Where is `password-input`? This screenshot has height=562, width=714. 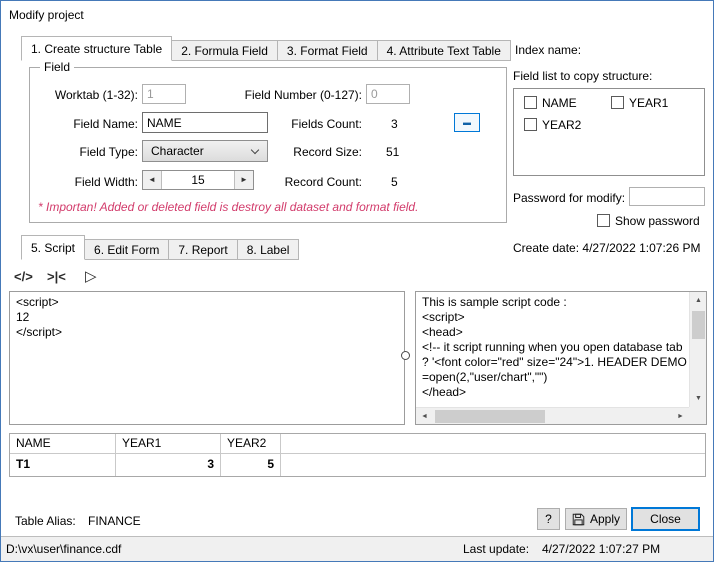
password-input is located at coordinates (667, 196).